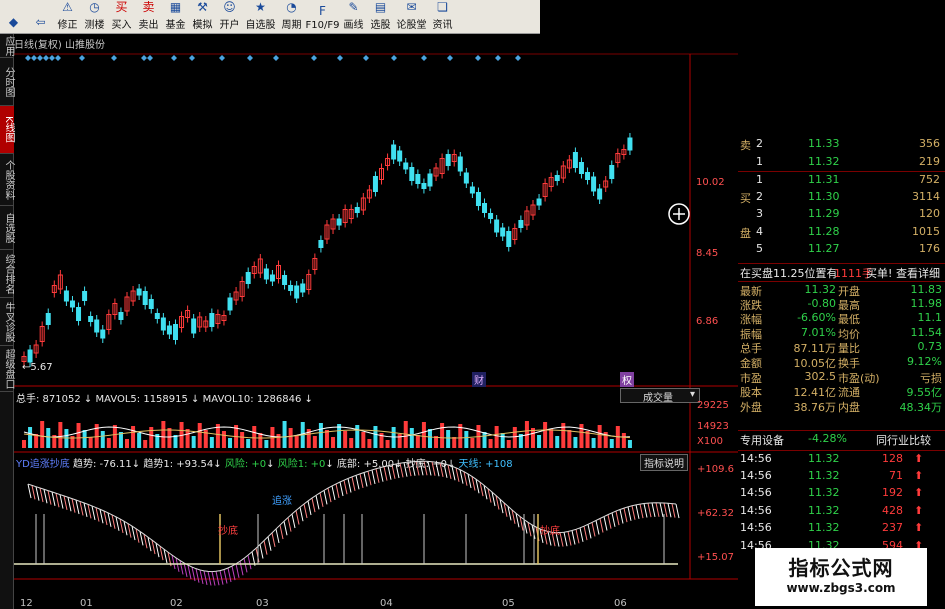 This screenshot has height=609, width=945. Describe the element at coordinates (347, 523) in the screenshot. I see `indicator-plot` at that location.